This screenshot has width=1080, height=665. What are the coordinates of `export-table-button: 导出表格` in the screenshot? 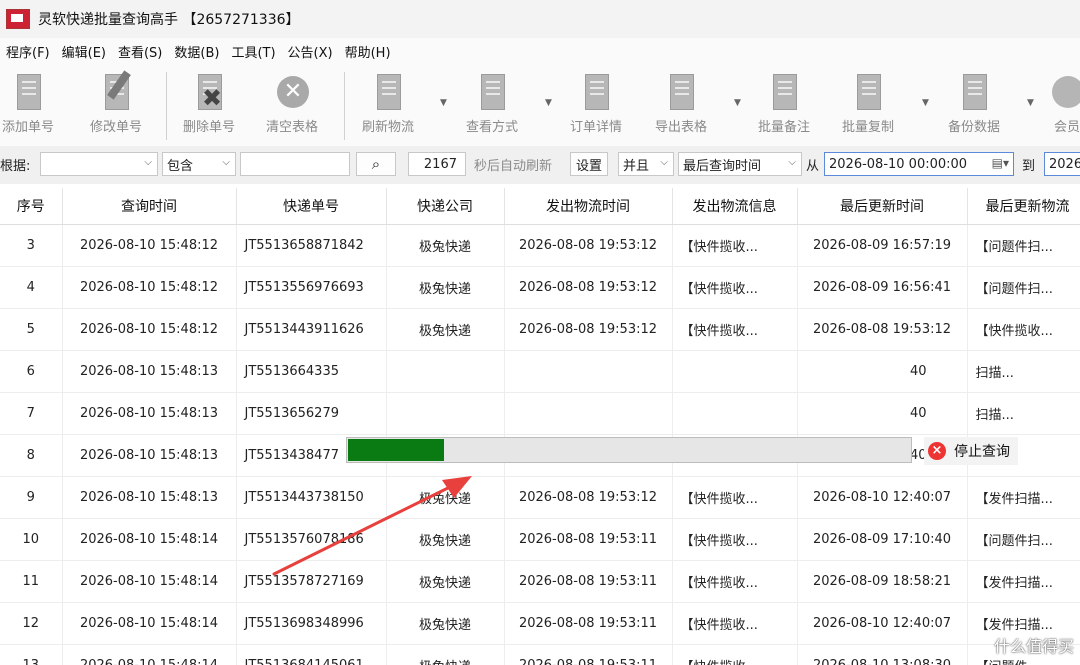 It's located at (681, 102).